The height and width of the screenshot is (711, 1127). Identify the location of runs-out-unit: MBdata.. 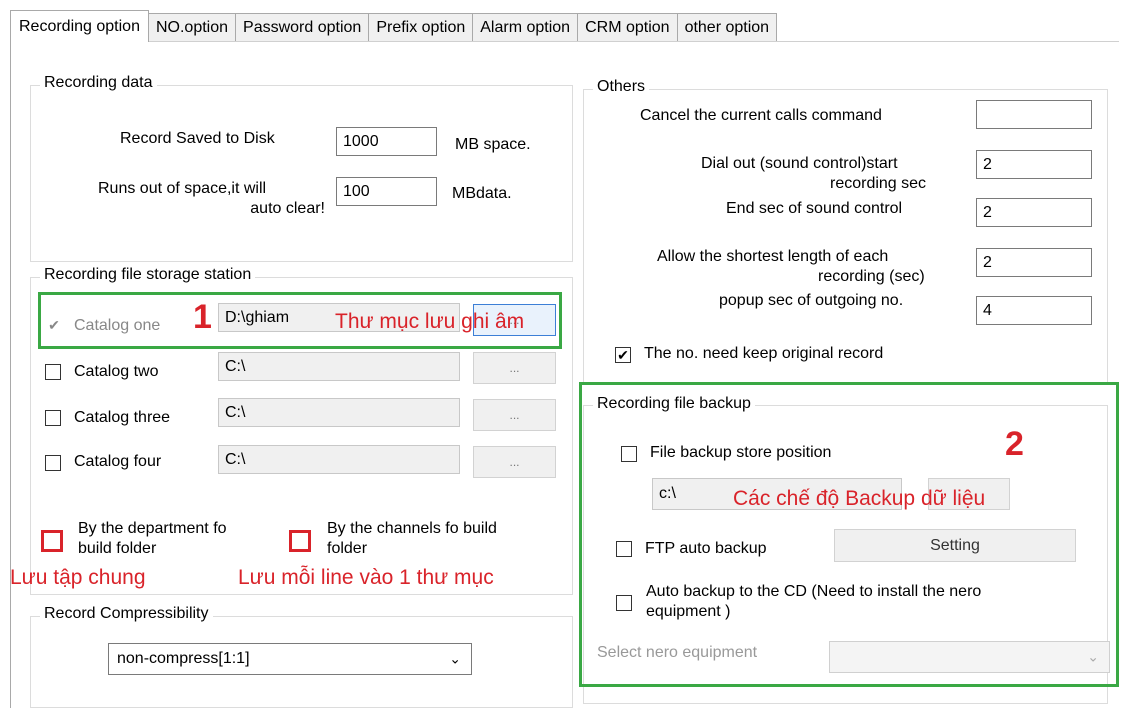
(482, 193).